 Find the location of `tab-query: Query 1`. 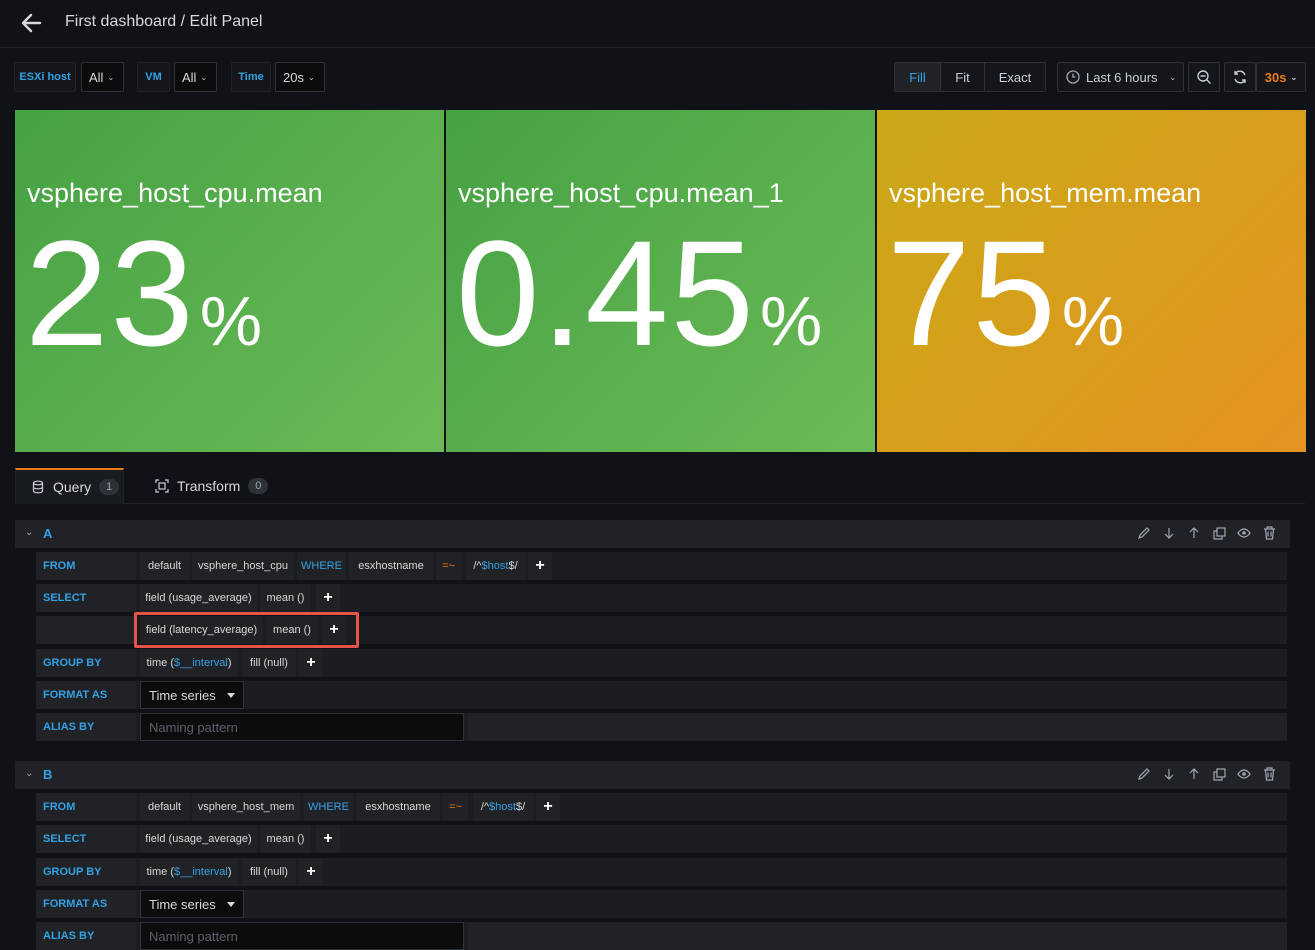

tab-query: Query 1 is located at coordinates (69, 486).